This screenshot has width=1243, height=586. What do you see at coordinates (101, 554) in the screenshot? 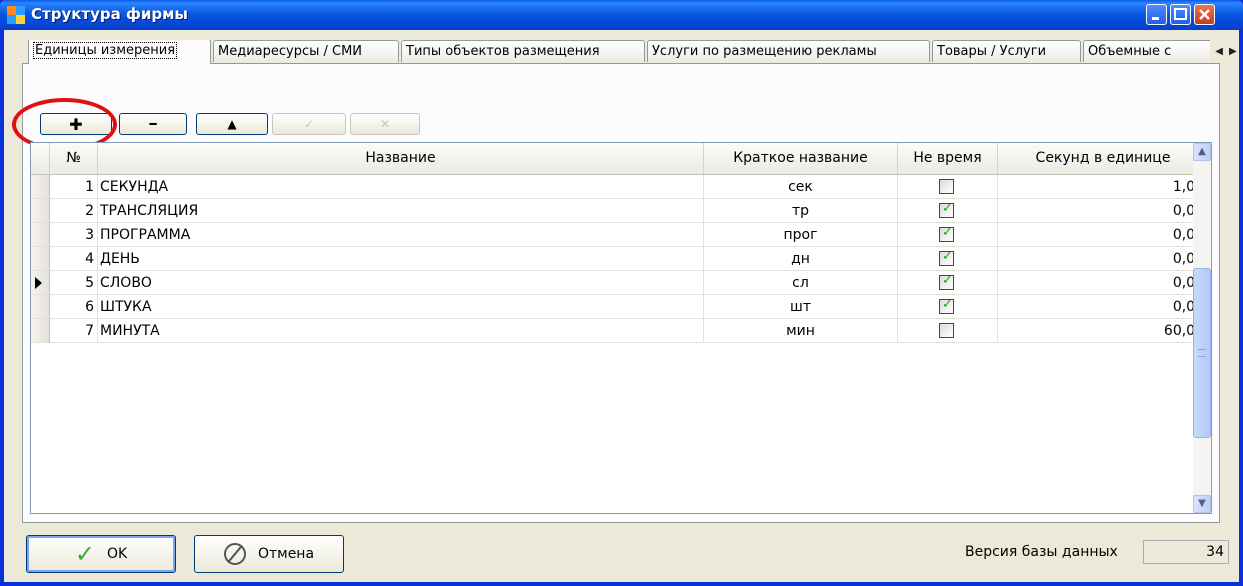
I see `ok-button: ✓ OK` at bounding box center [101, 554].